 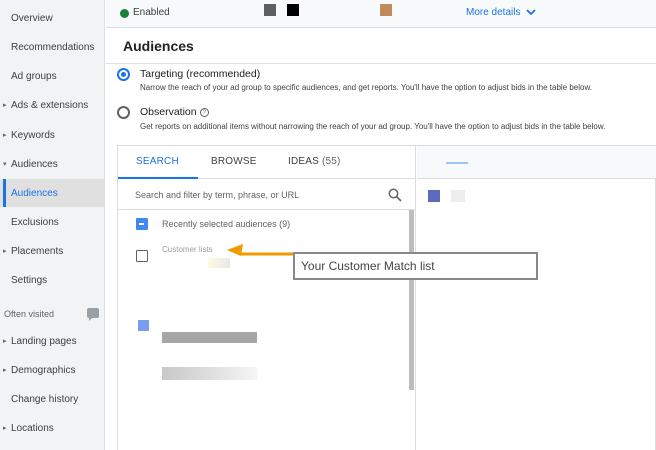 I want to click on nav-label: Recommendations, so click(x=53, y=47).